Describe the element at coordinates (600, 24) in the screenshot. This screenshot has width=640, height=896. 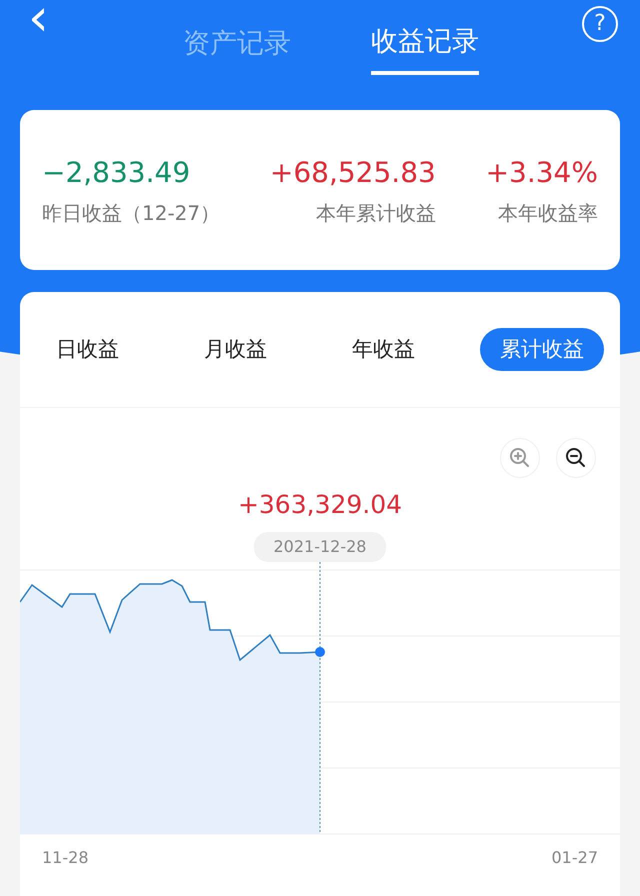
I see `help-button: ?` at that location.